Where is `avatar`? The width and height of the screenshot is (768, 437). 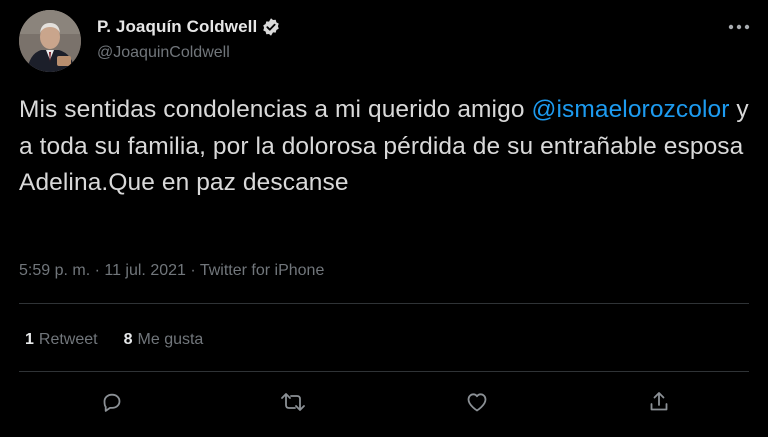 avatar is located at coordinates (50, 41).